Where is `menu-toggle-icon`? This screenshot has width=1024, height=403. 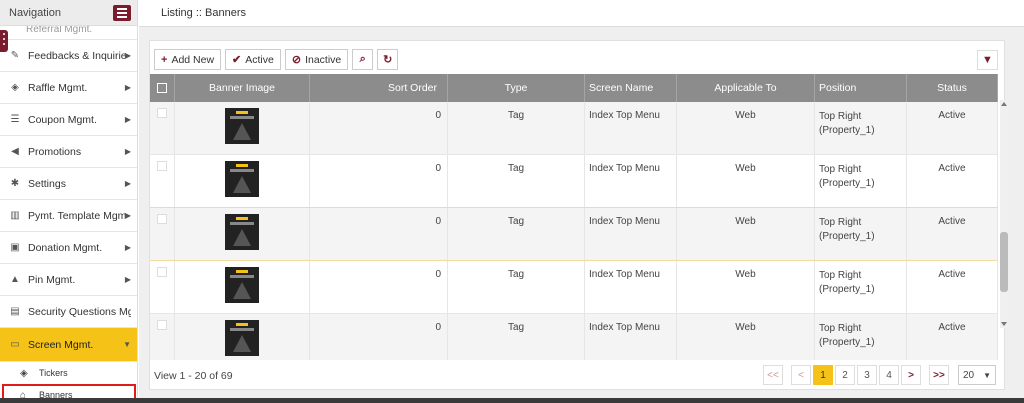 menu-toggle-icon is located at coordinates (122, 12).